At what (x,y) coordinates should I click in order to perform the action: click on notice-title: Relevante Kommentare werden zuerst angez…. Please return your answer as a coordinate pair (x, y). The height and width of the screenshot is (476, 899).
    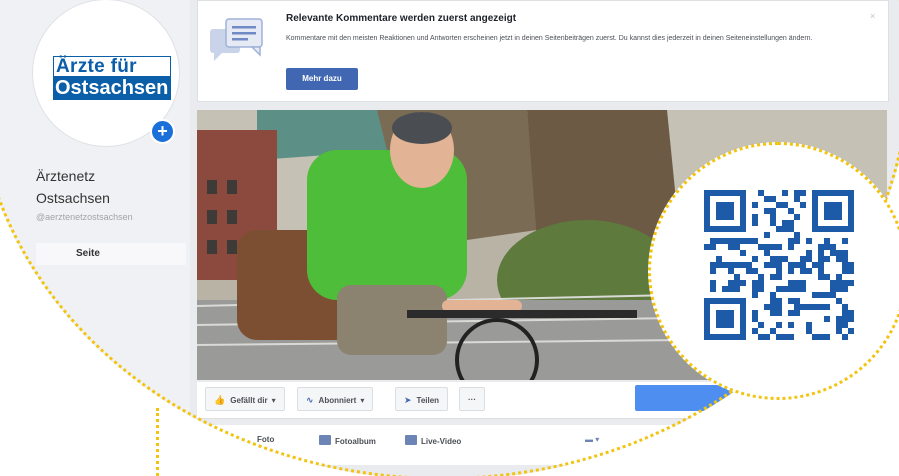
    Looking at the image, I should click on (401, 18).